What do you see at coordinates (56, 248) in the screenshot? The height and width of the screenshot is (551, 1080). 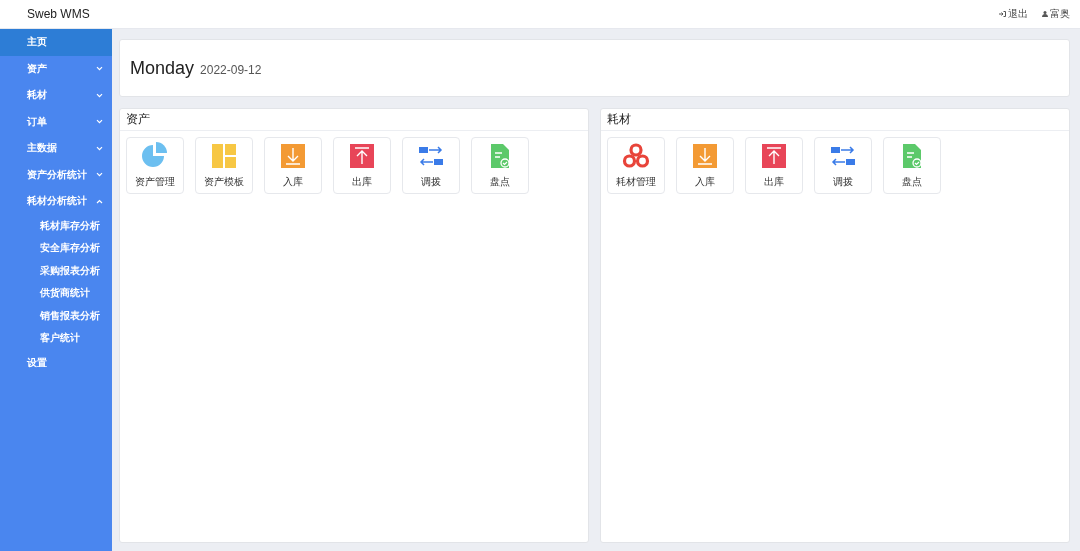 I see `sidebar-subitem: 安全库存分析` at bounding box center [56, 248].